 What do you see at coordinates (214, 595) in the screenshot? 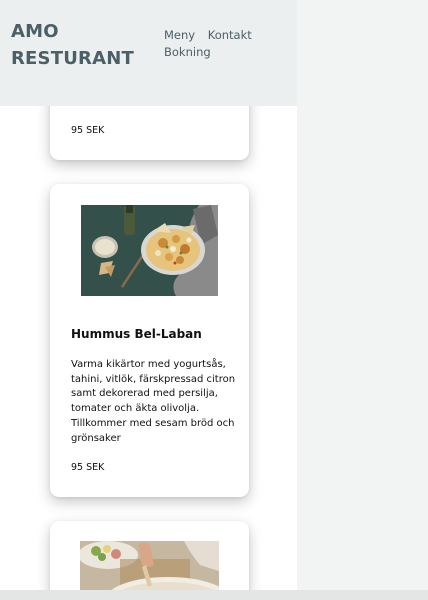
I see `page-bottom-border` at bounding box center [214, 595].